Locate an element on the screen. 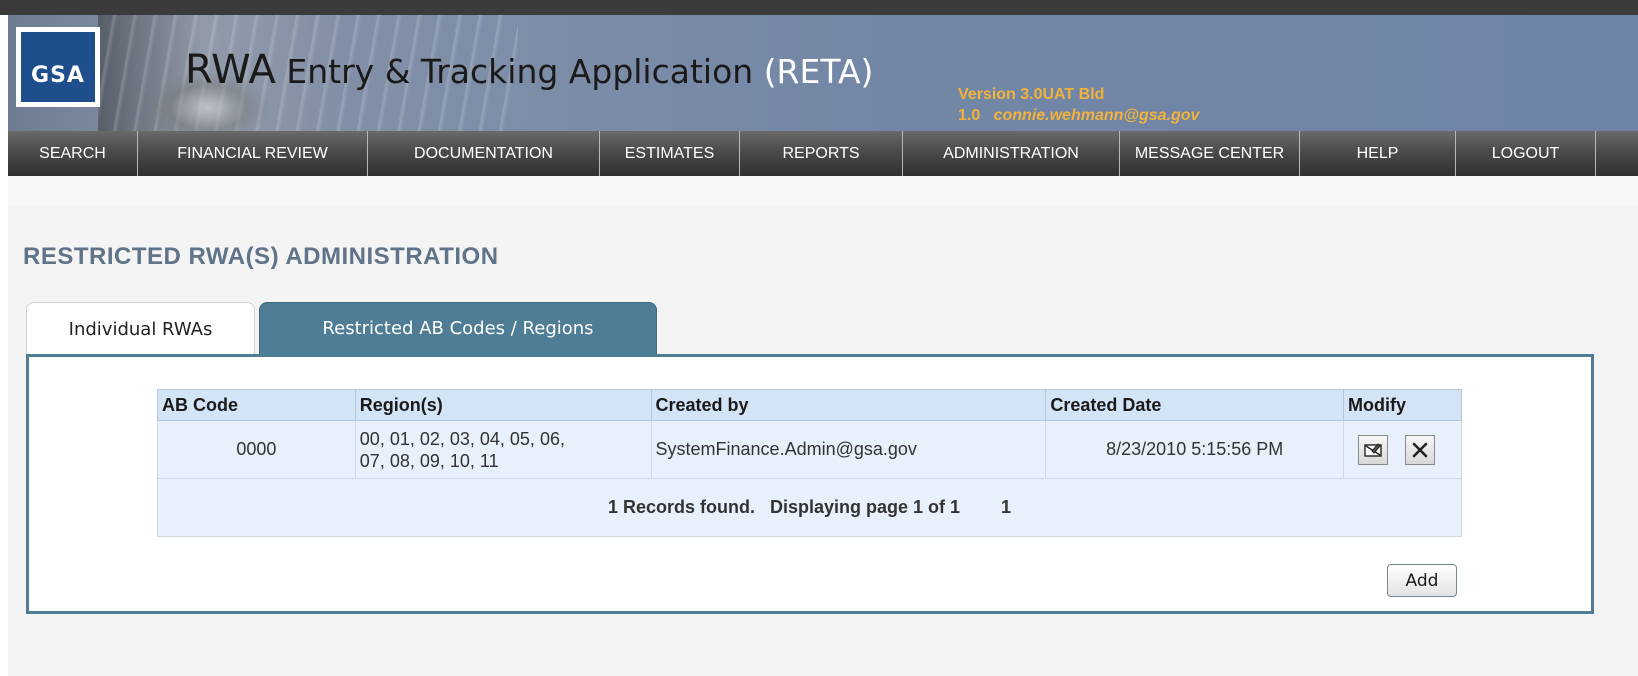 Image resolution: width=1638 pixels, height=676 pixels. regions-line-2: 07, 08, 09, 10, 11 is located at coordinates (429, 460).